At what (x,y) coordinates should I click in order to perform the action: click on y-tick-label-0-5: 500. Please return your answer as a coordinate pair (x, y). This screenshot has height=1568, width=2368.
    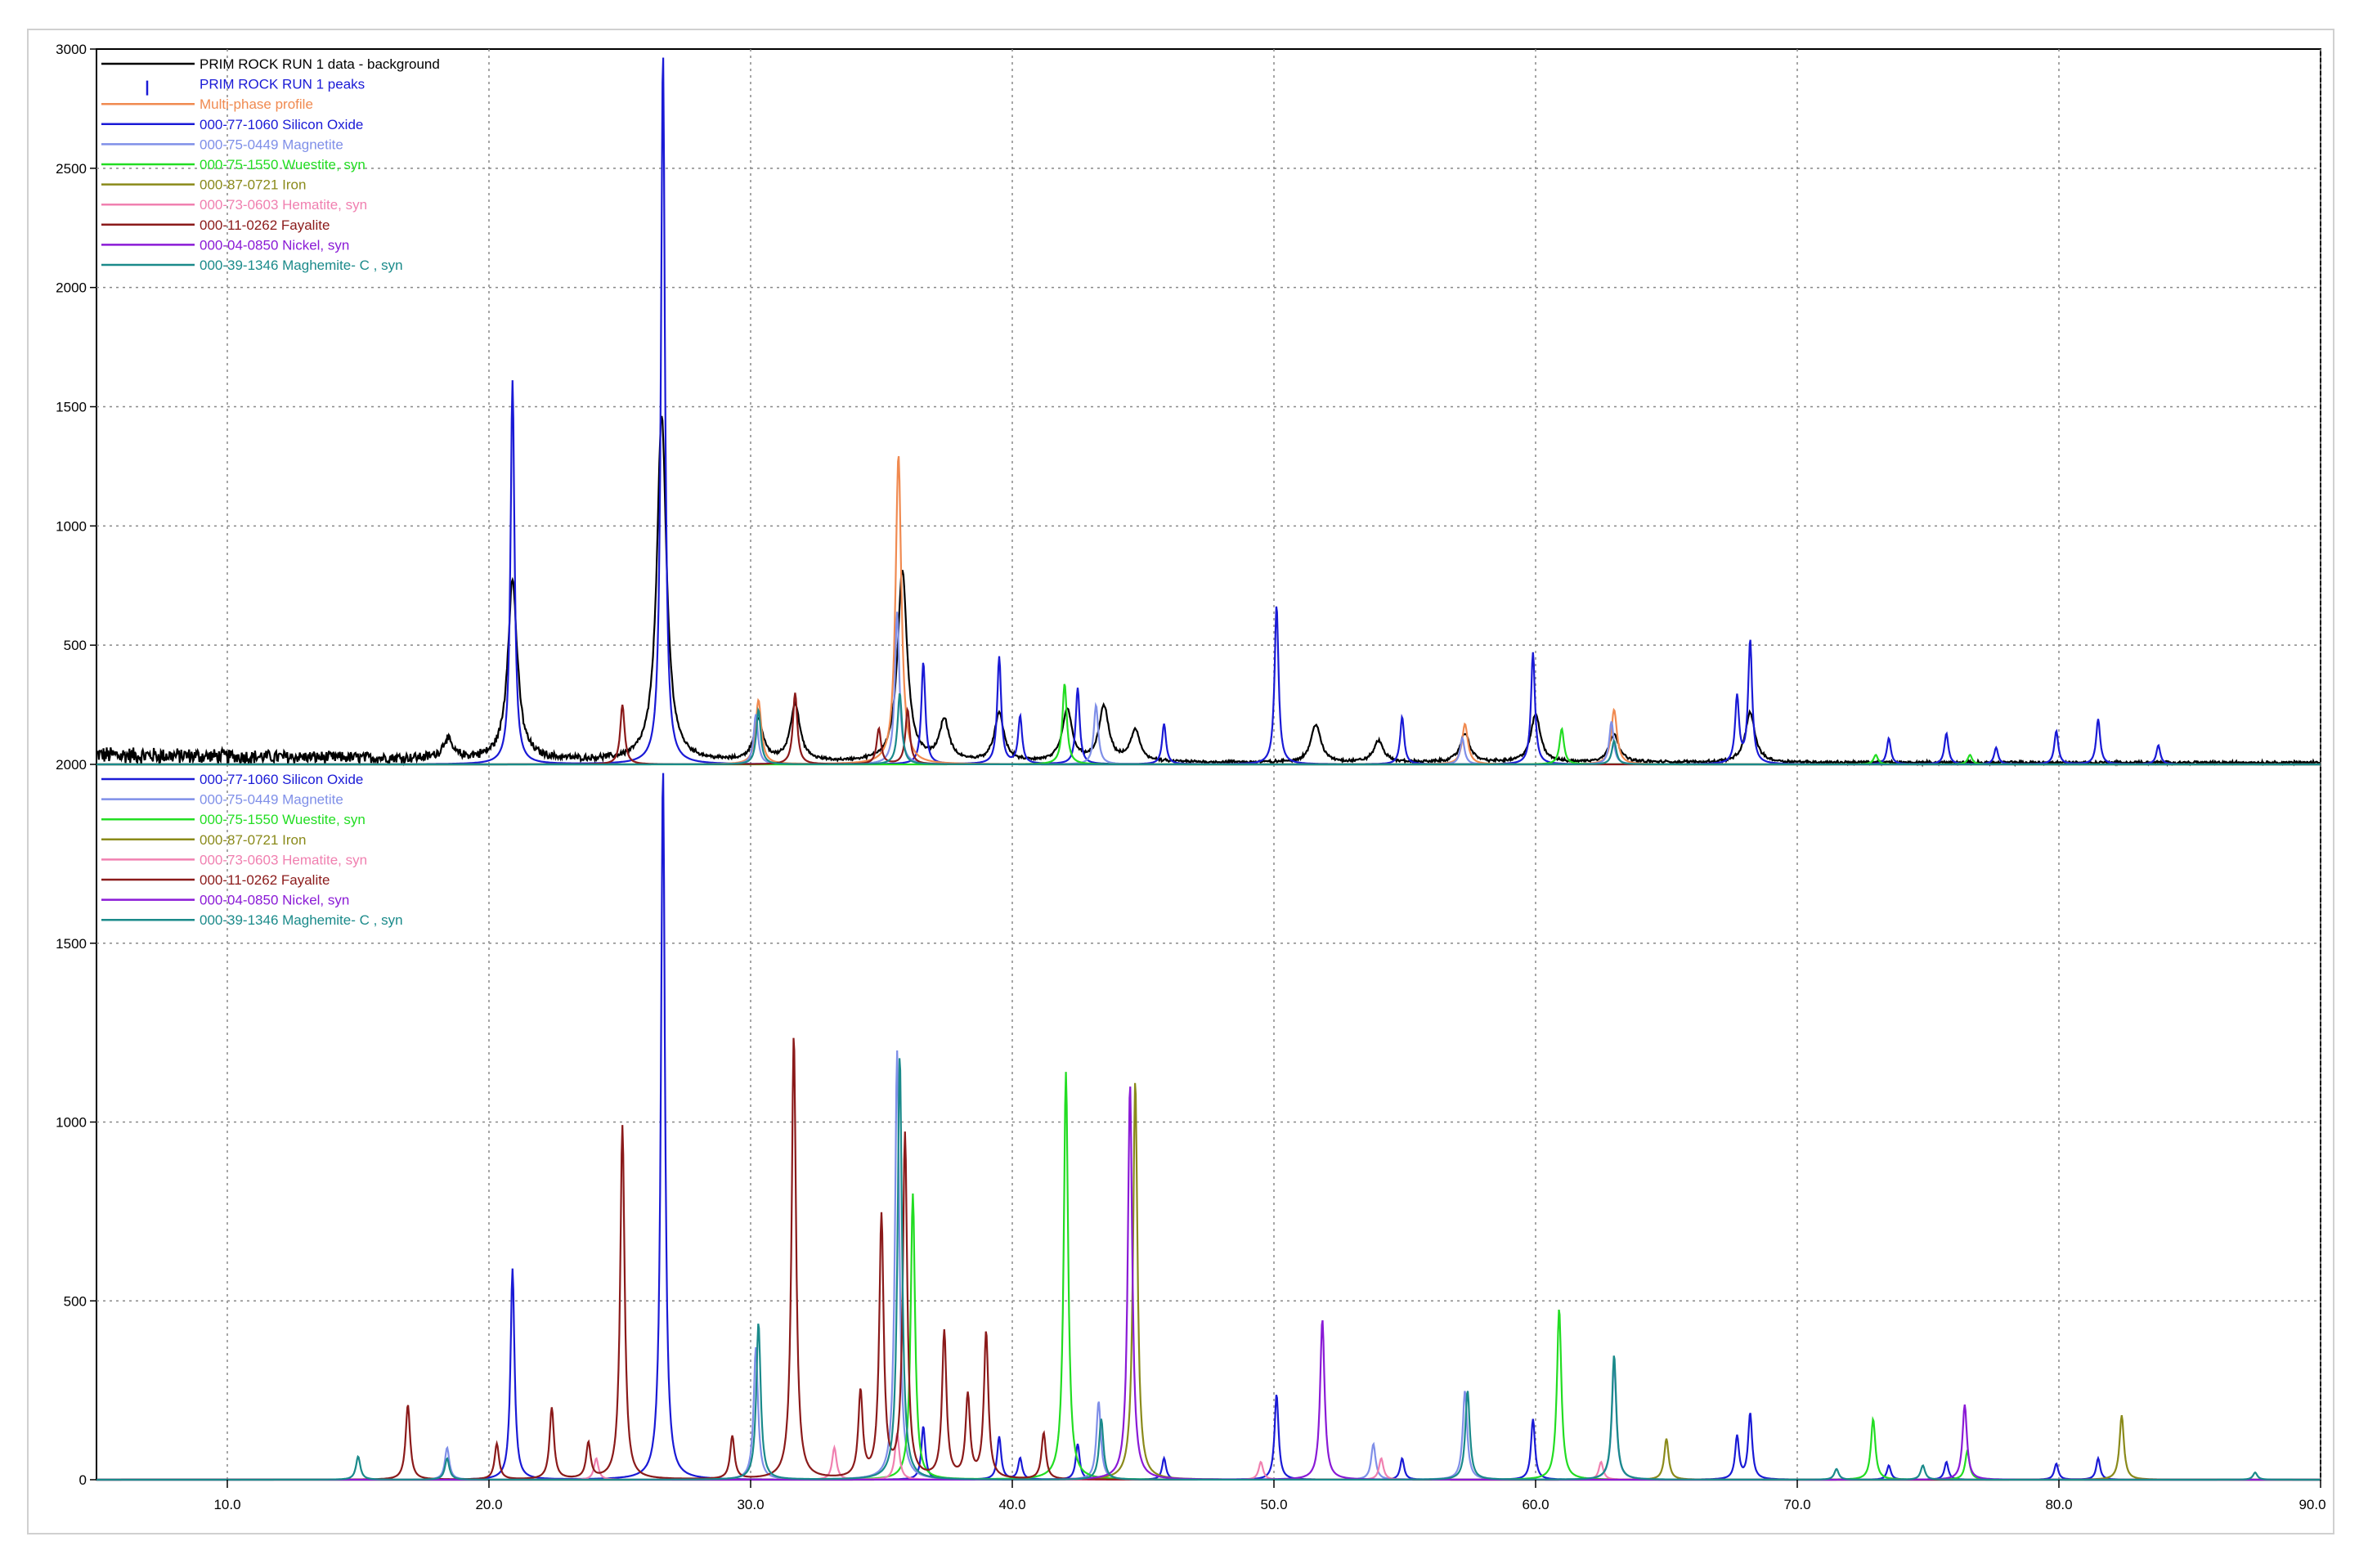
    Looking at the image, I should click on (76, 645).